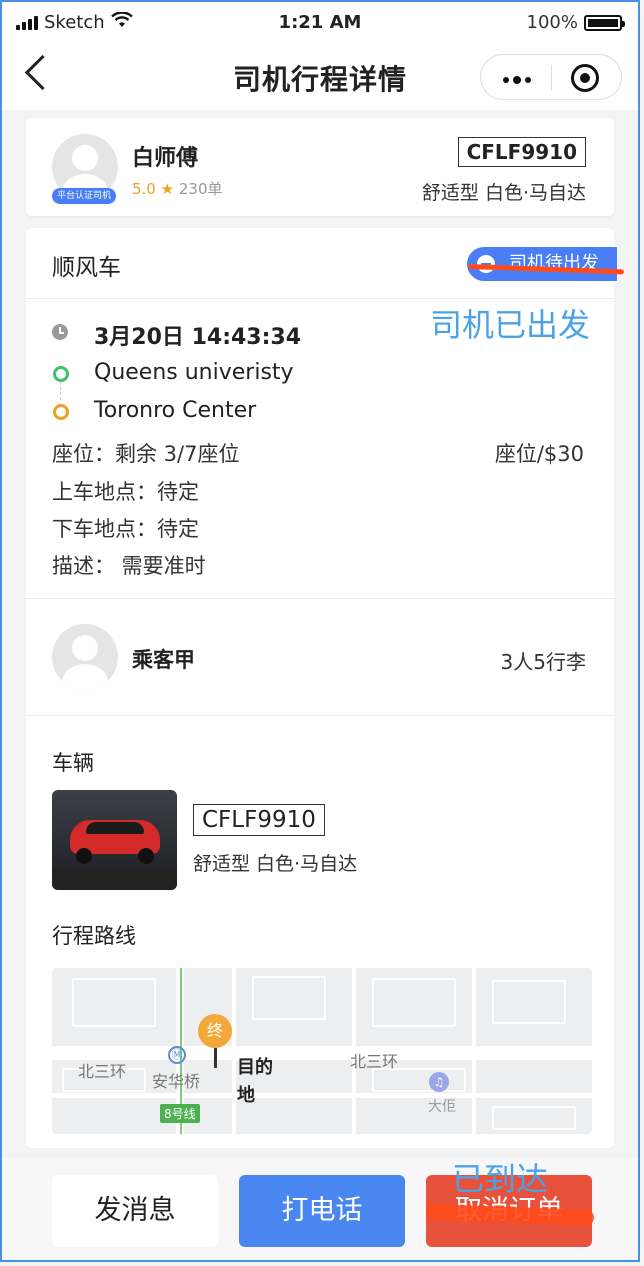 The image size is (644, 1266). I want to click on destination-dot-icon, so click(61, 412).